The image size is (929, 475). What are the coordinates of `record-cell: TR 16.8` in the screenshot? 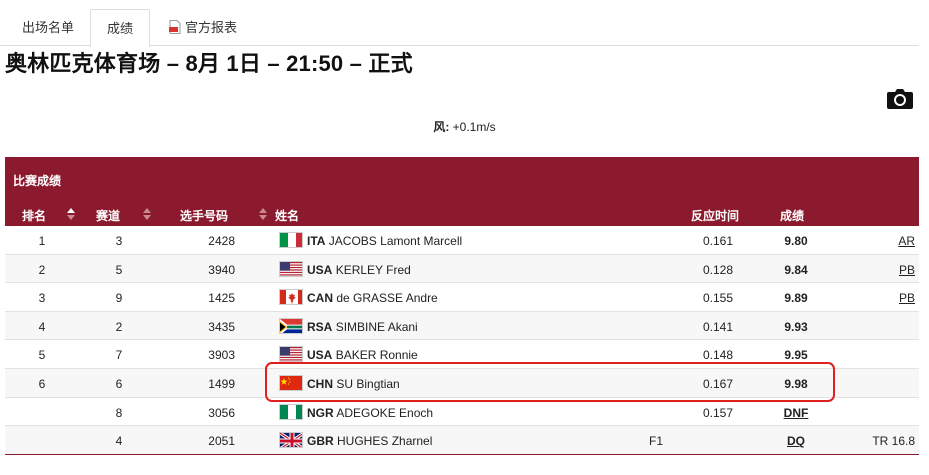 It's located at (893, 441).